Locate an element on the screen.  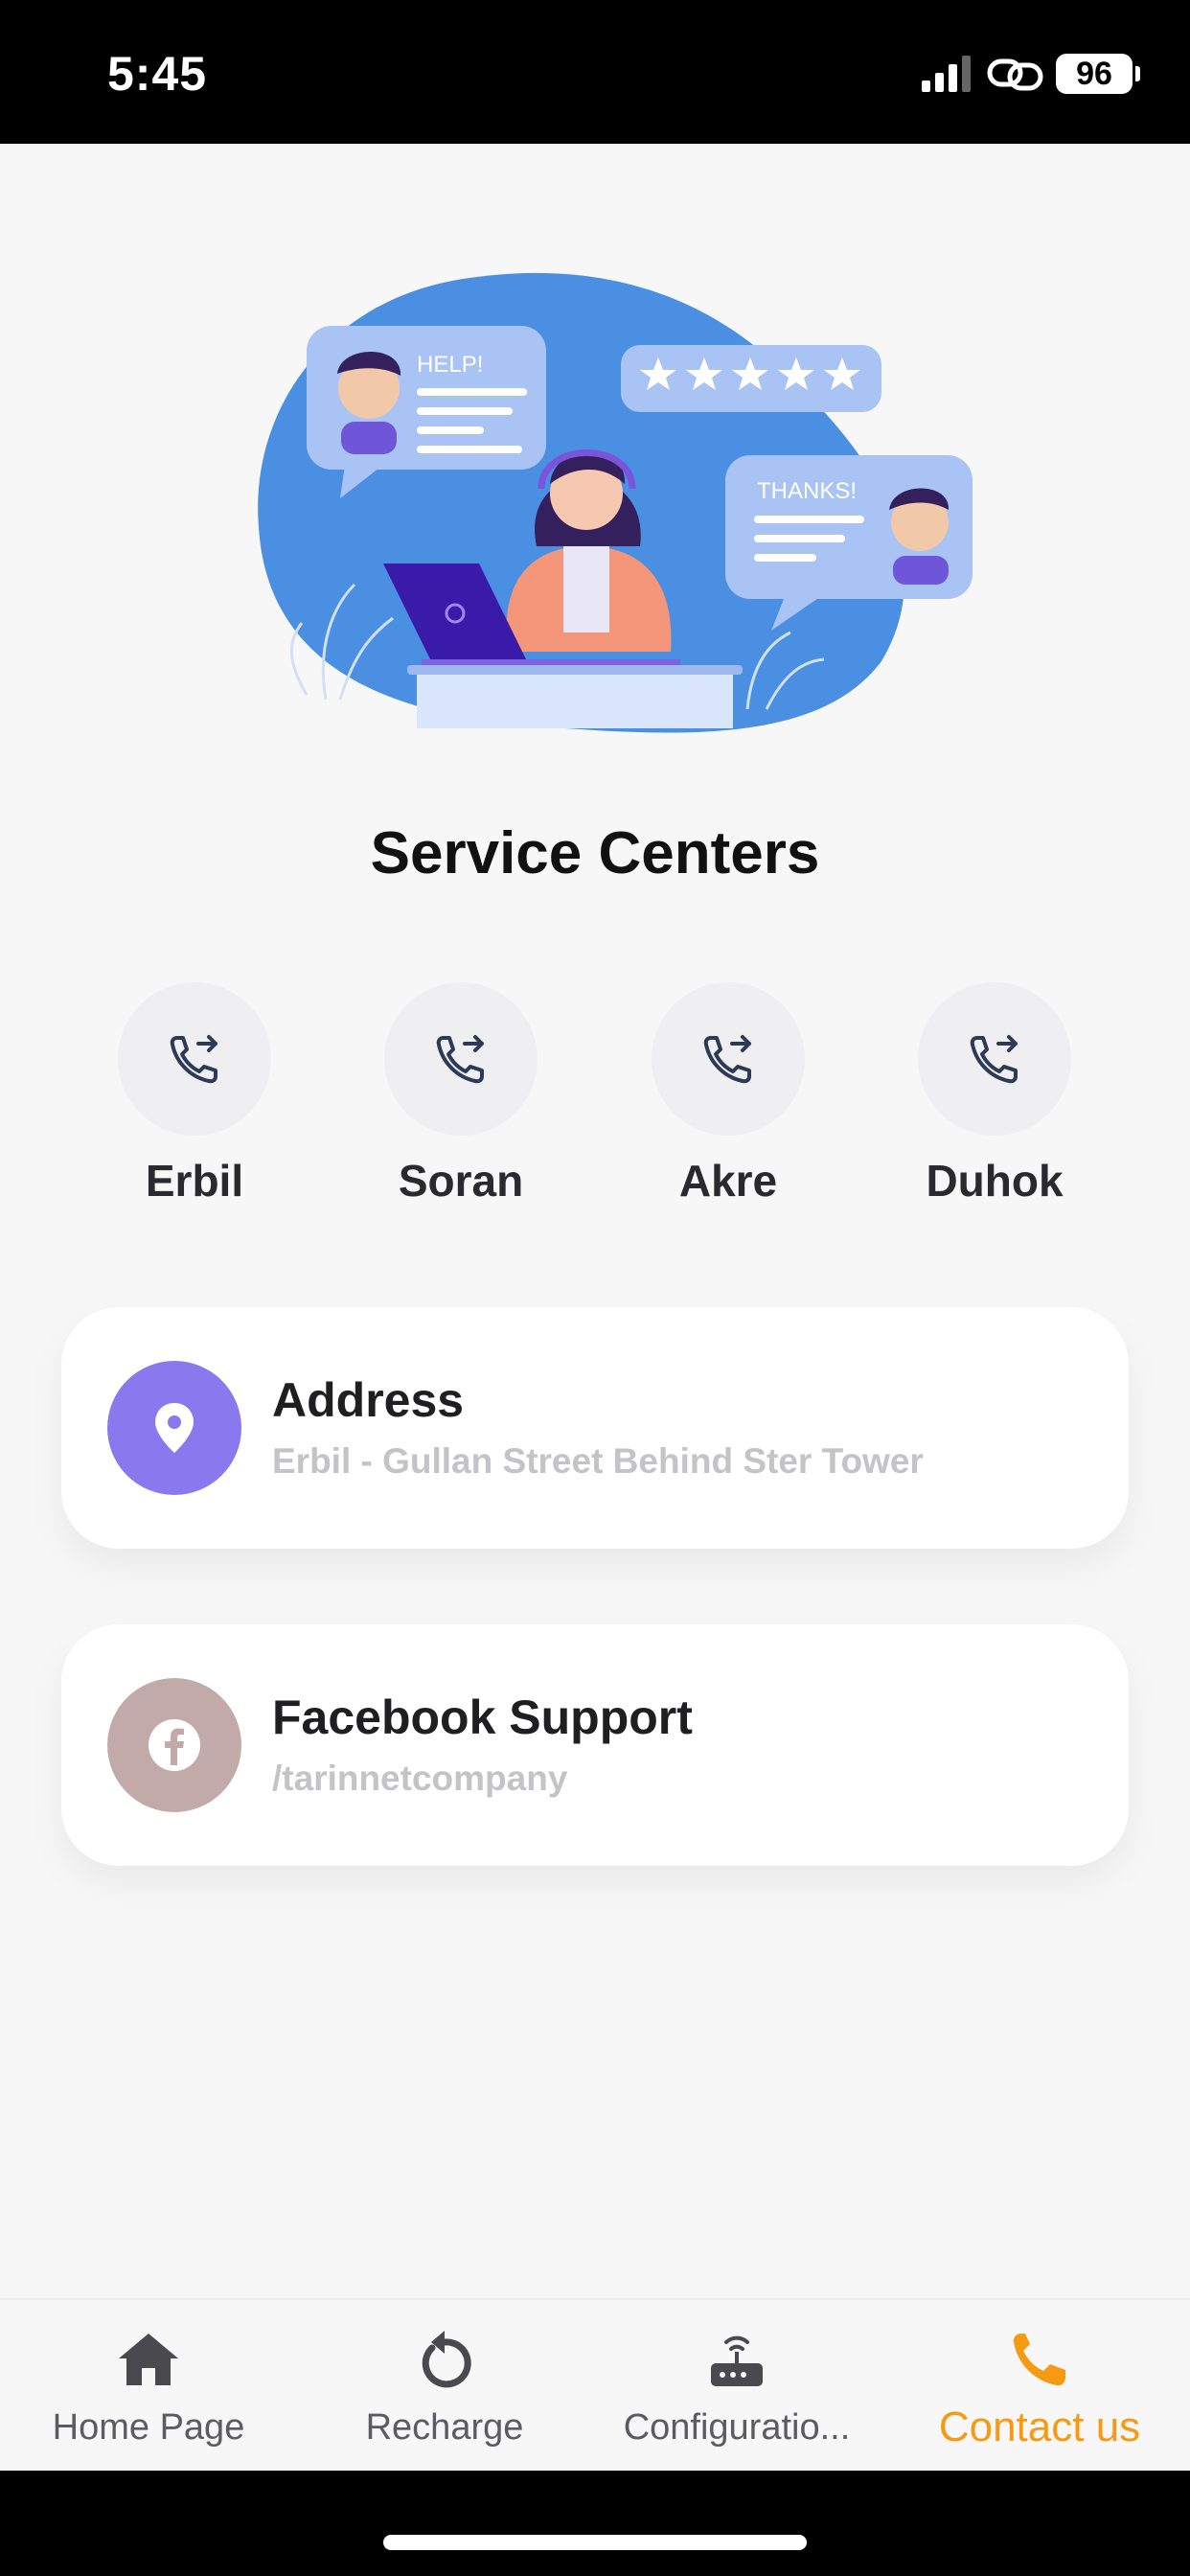
center-label: Erbil is located at coordinates (195, 1181).